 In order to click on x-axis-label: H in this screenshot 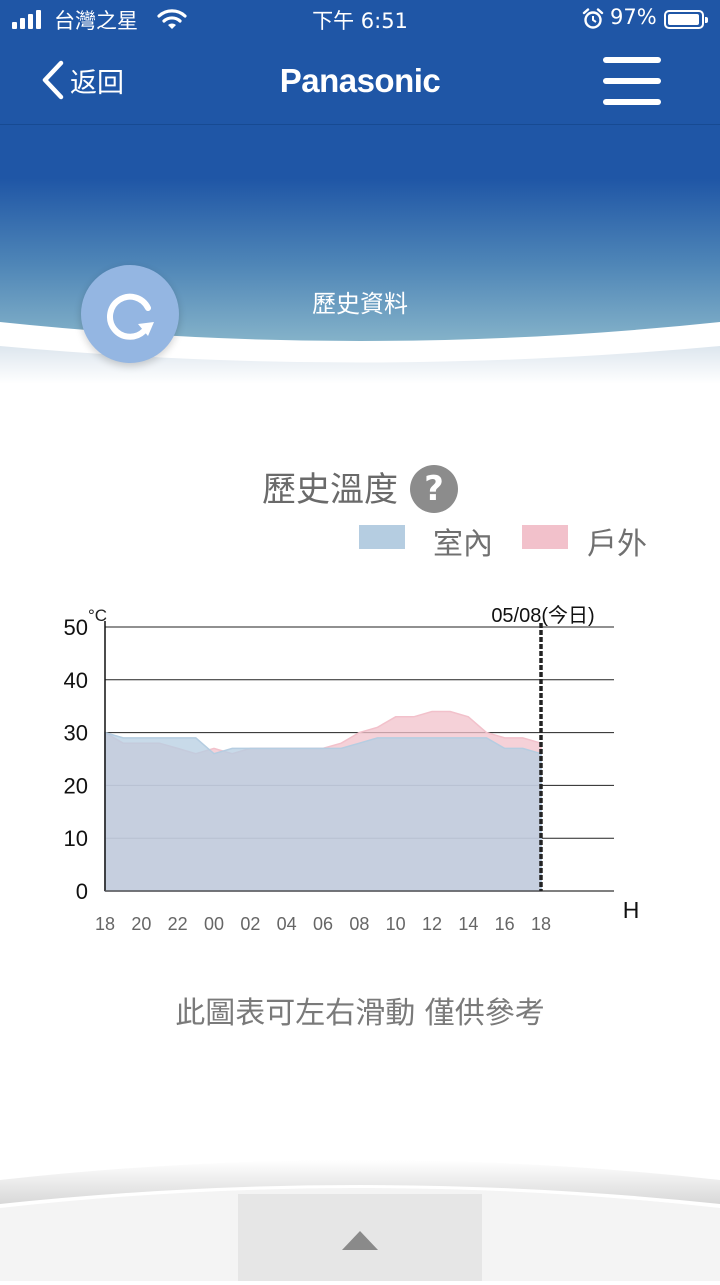, I will do `click(631, 910)`.